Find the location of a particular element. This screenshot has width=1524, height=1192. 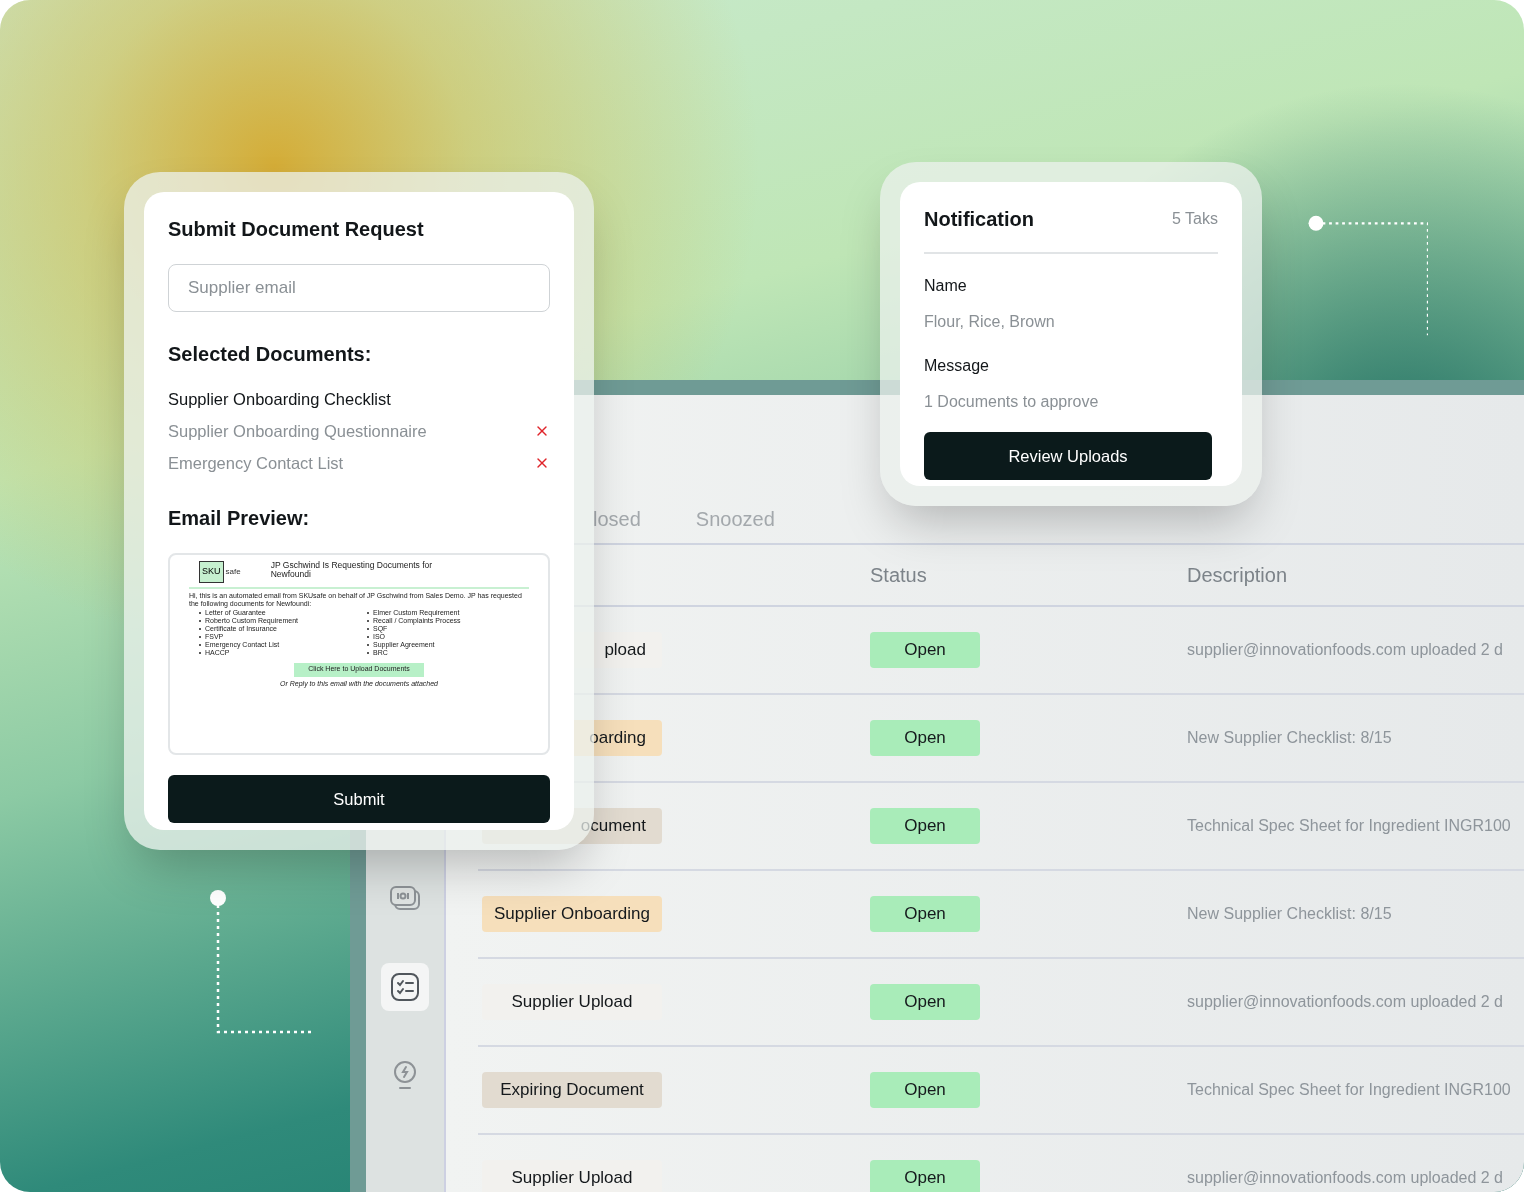

field-value: 1 Documents to approve is located at coordinates (1012, 402).